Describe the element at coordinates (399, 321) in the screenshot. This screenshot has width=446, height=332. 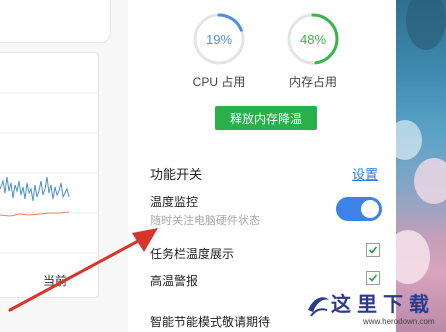
I see `watermark-url: www.herodown.com` at that location.